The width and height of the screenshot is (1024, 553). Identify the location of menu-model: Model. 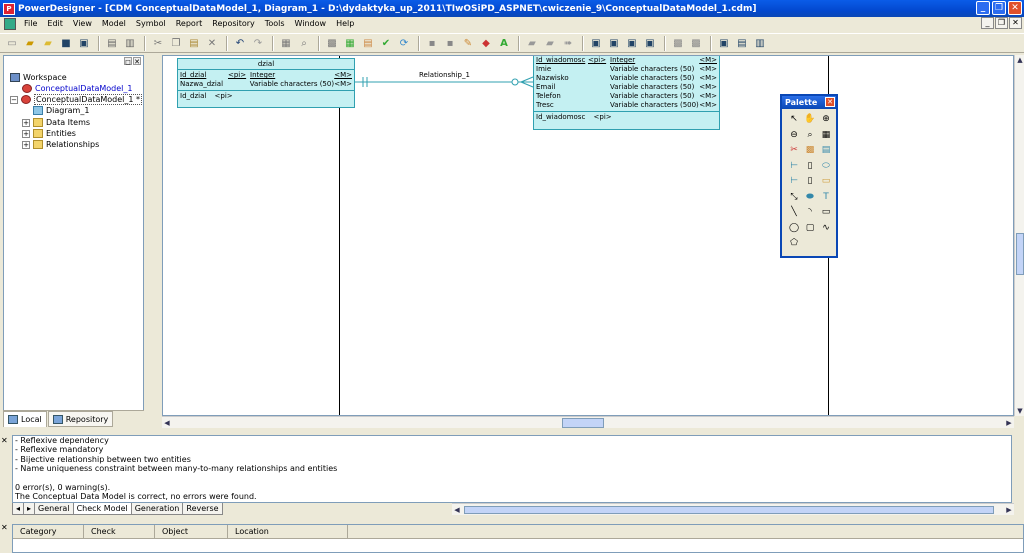
(114, 24).